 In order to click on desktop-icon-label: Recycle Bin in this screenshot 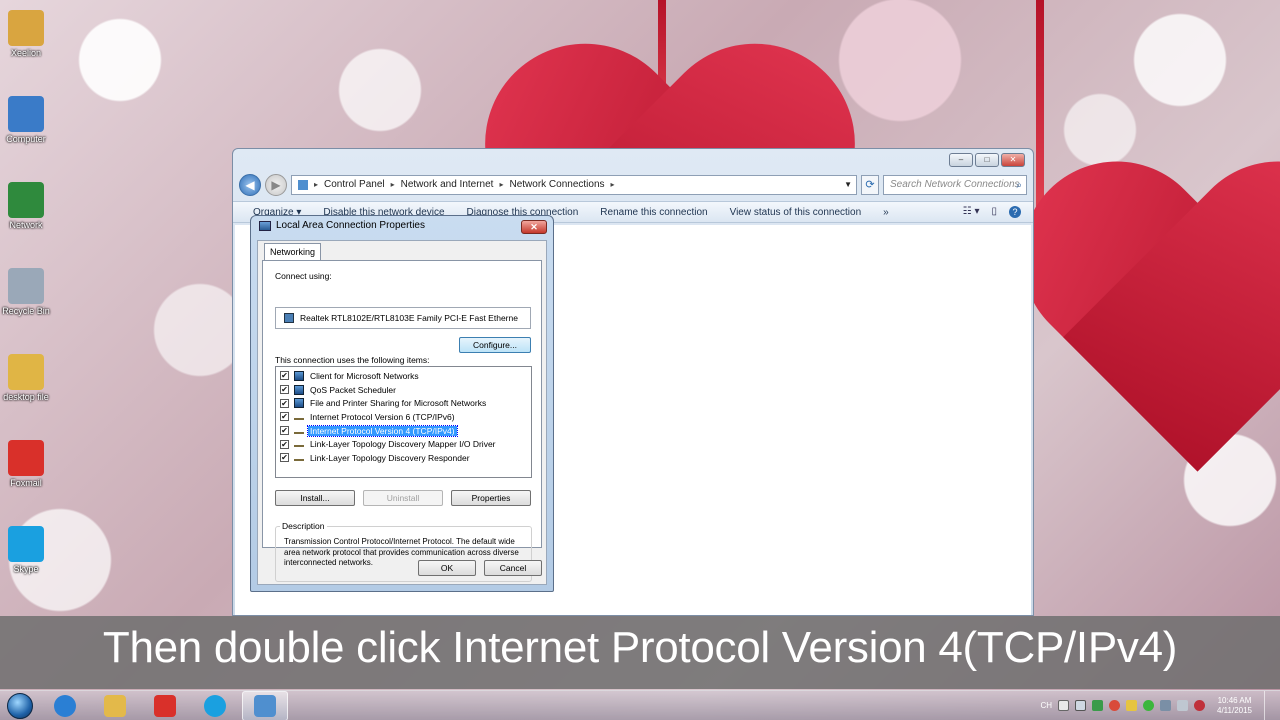, I will do `click(26, 311)`.